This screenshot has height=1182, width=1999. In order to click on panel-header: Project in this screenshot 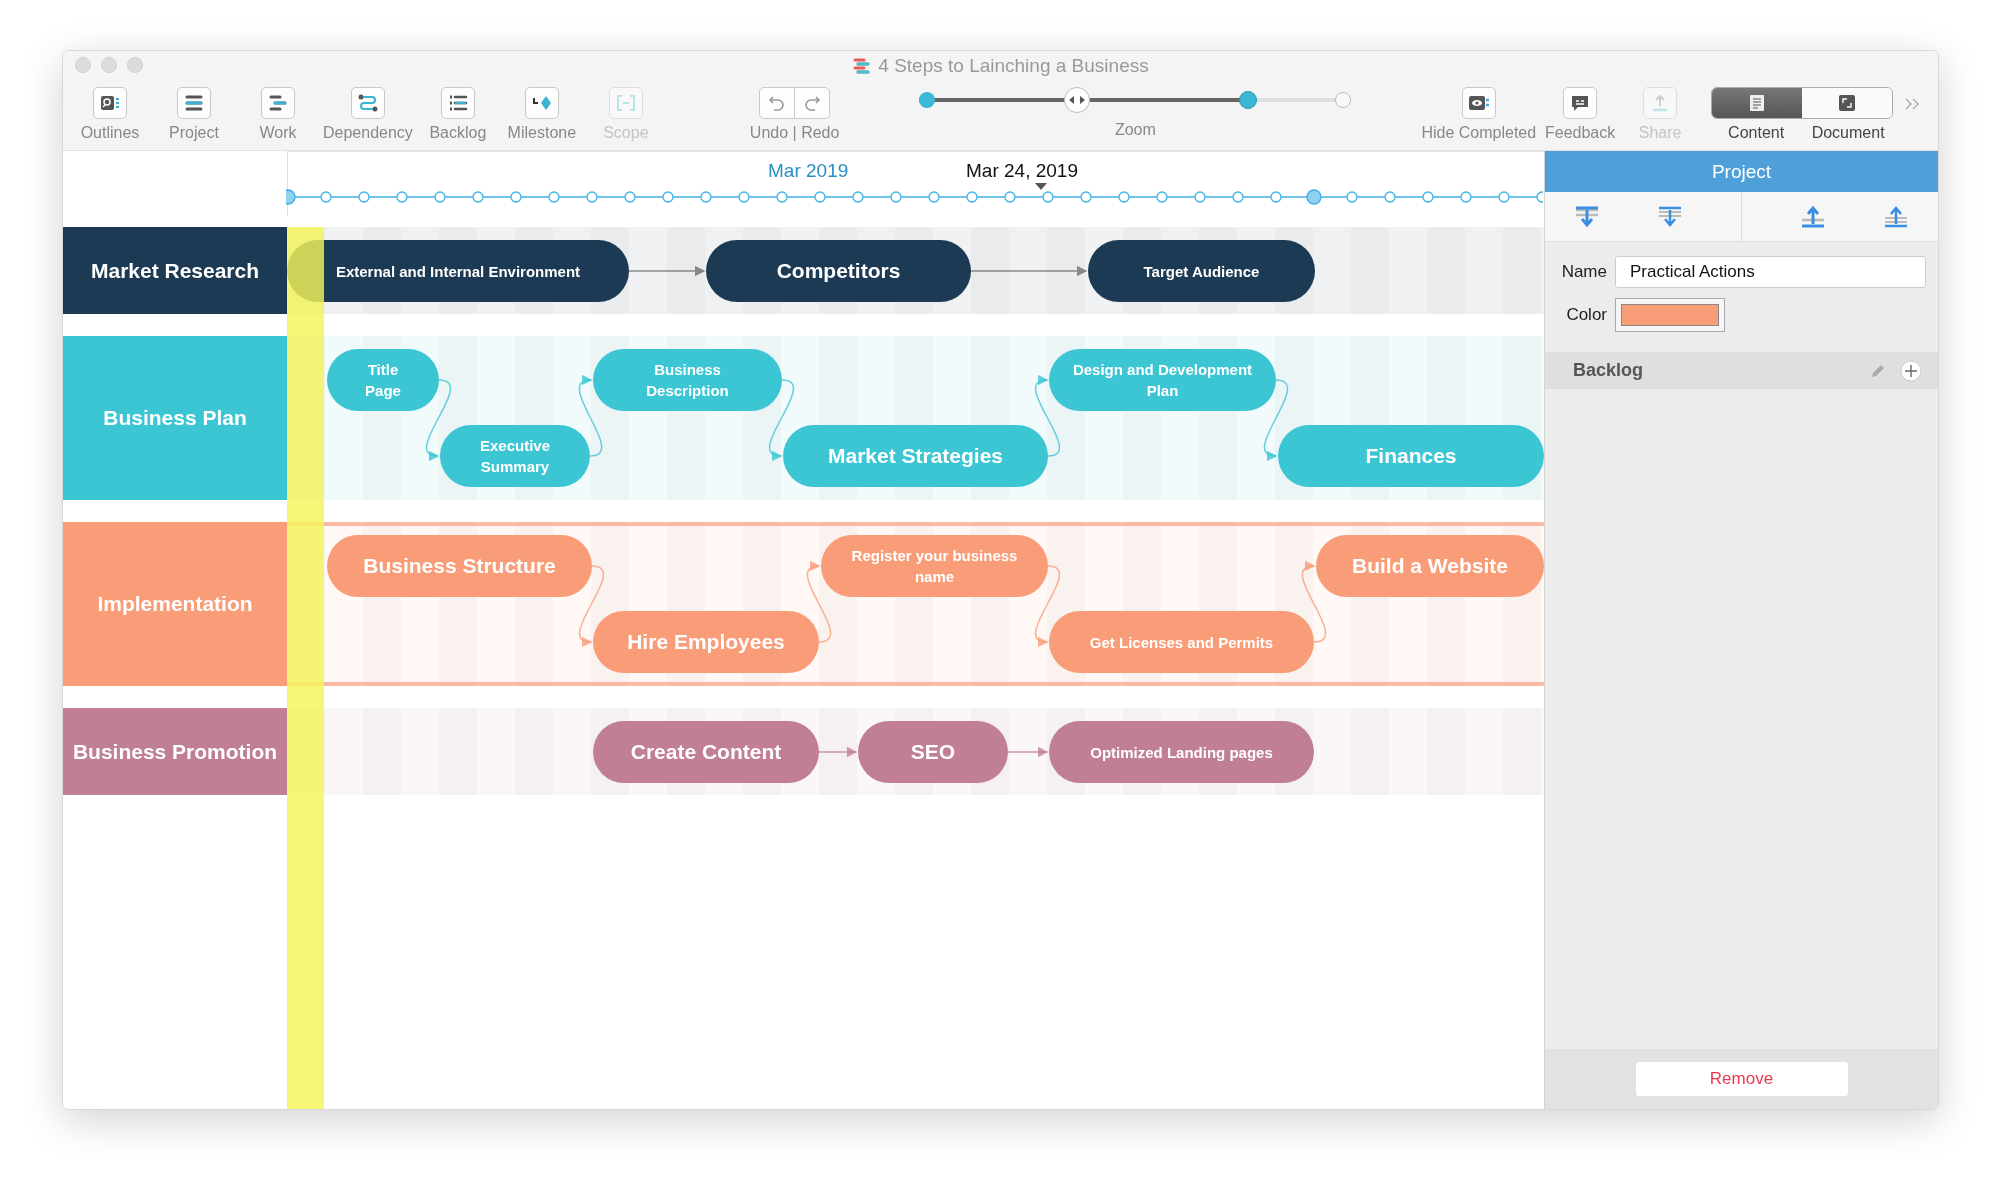, I will do `click(1741, 171)`.